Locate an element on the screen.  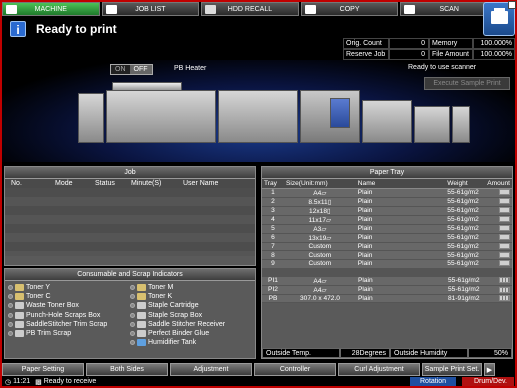
tray-cell-tray: 6 is located at coordinates (273, 238).